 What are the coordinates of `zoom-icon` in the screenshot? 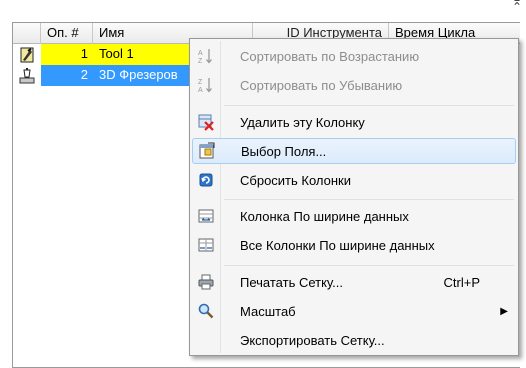 It's located at (206, 311).